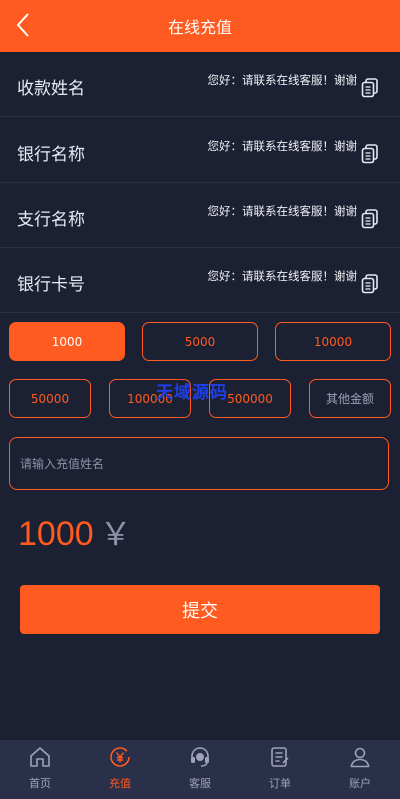 The width and height of the screenshot is (400, 799). I want to click on page-title: 在线充值, so click(199, 27).